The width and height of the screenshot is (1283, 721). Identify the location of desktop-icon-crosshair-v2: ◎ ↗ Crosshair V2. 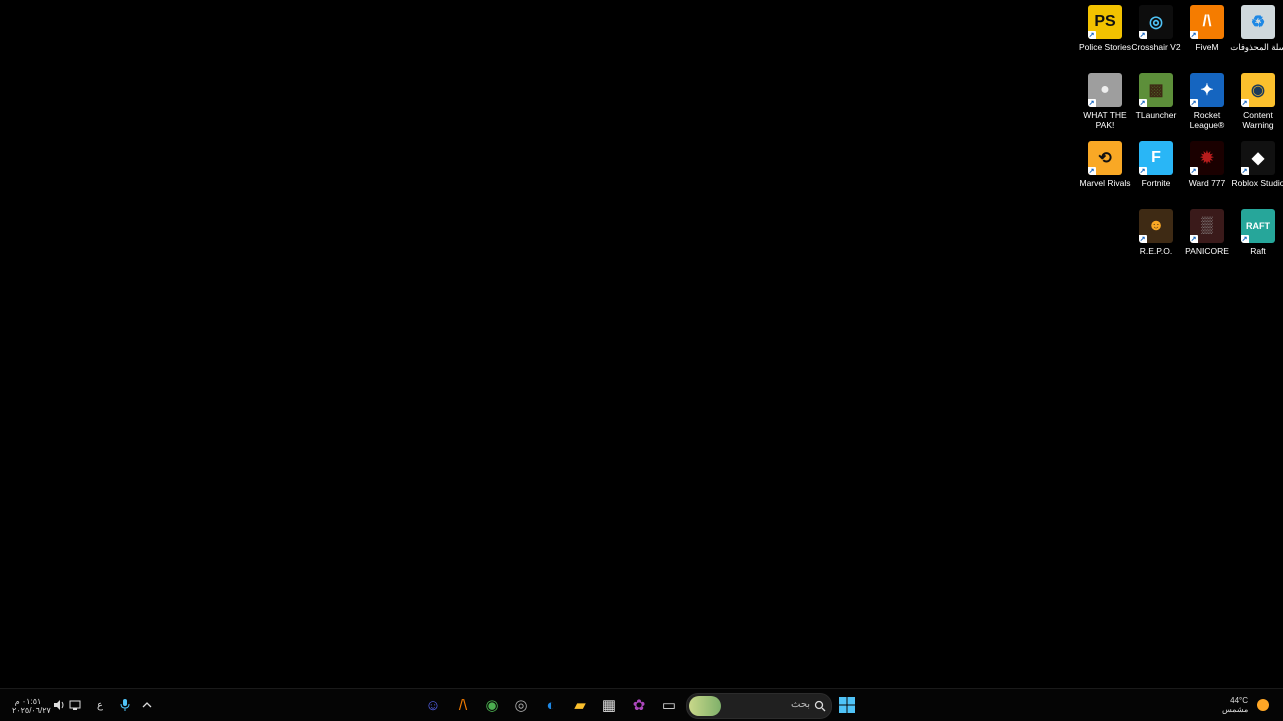
(1156, 28).